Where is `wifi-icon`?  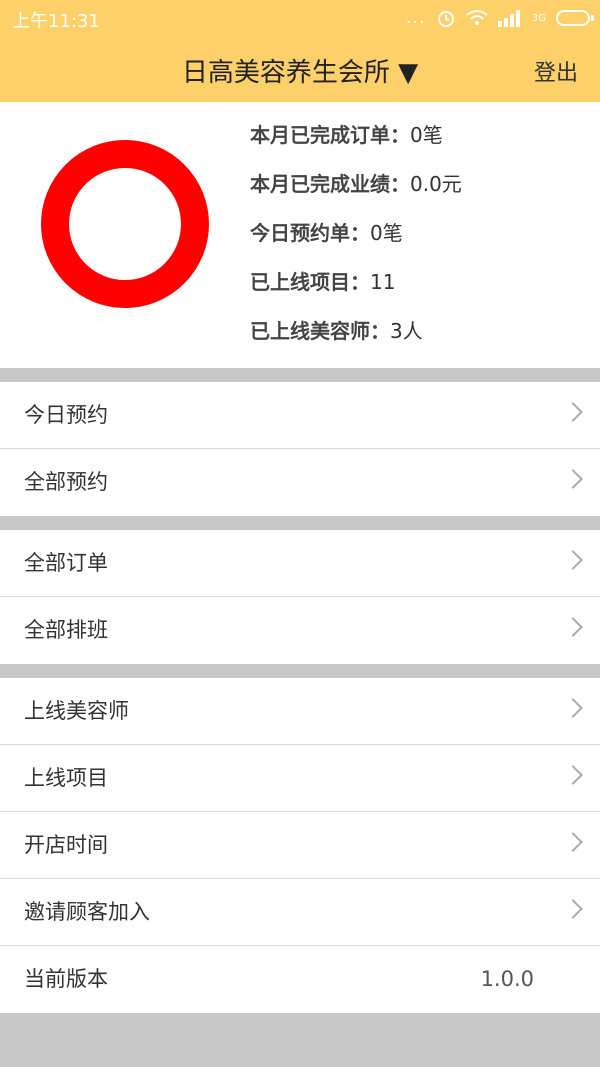 wifi-icon is located at coordinates (477, 17).